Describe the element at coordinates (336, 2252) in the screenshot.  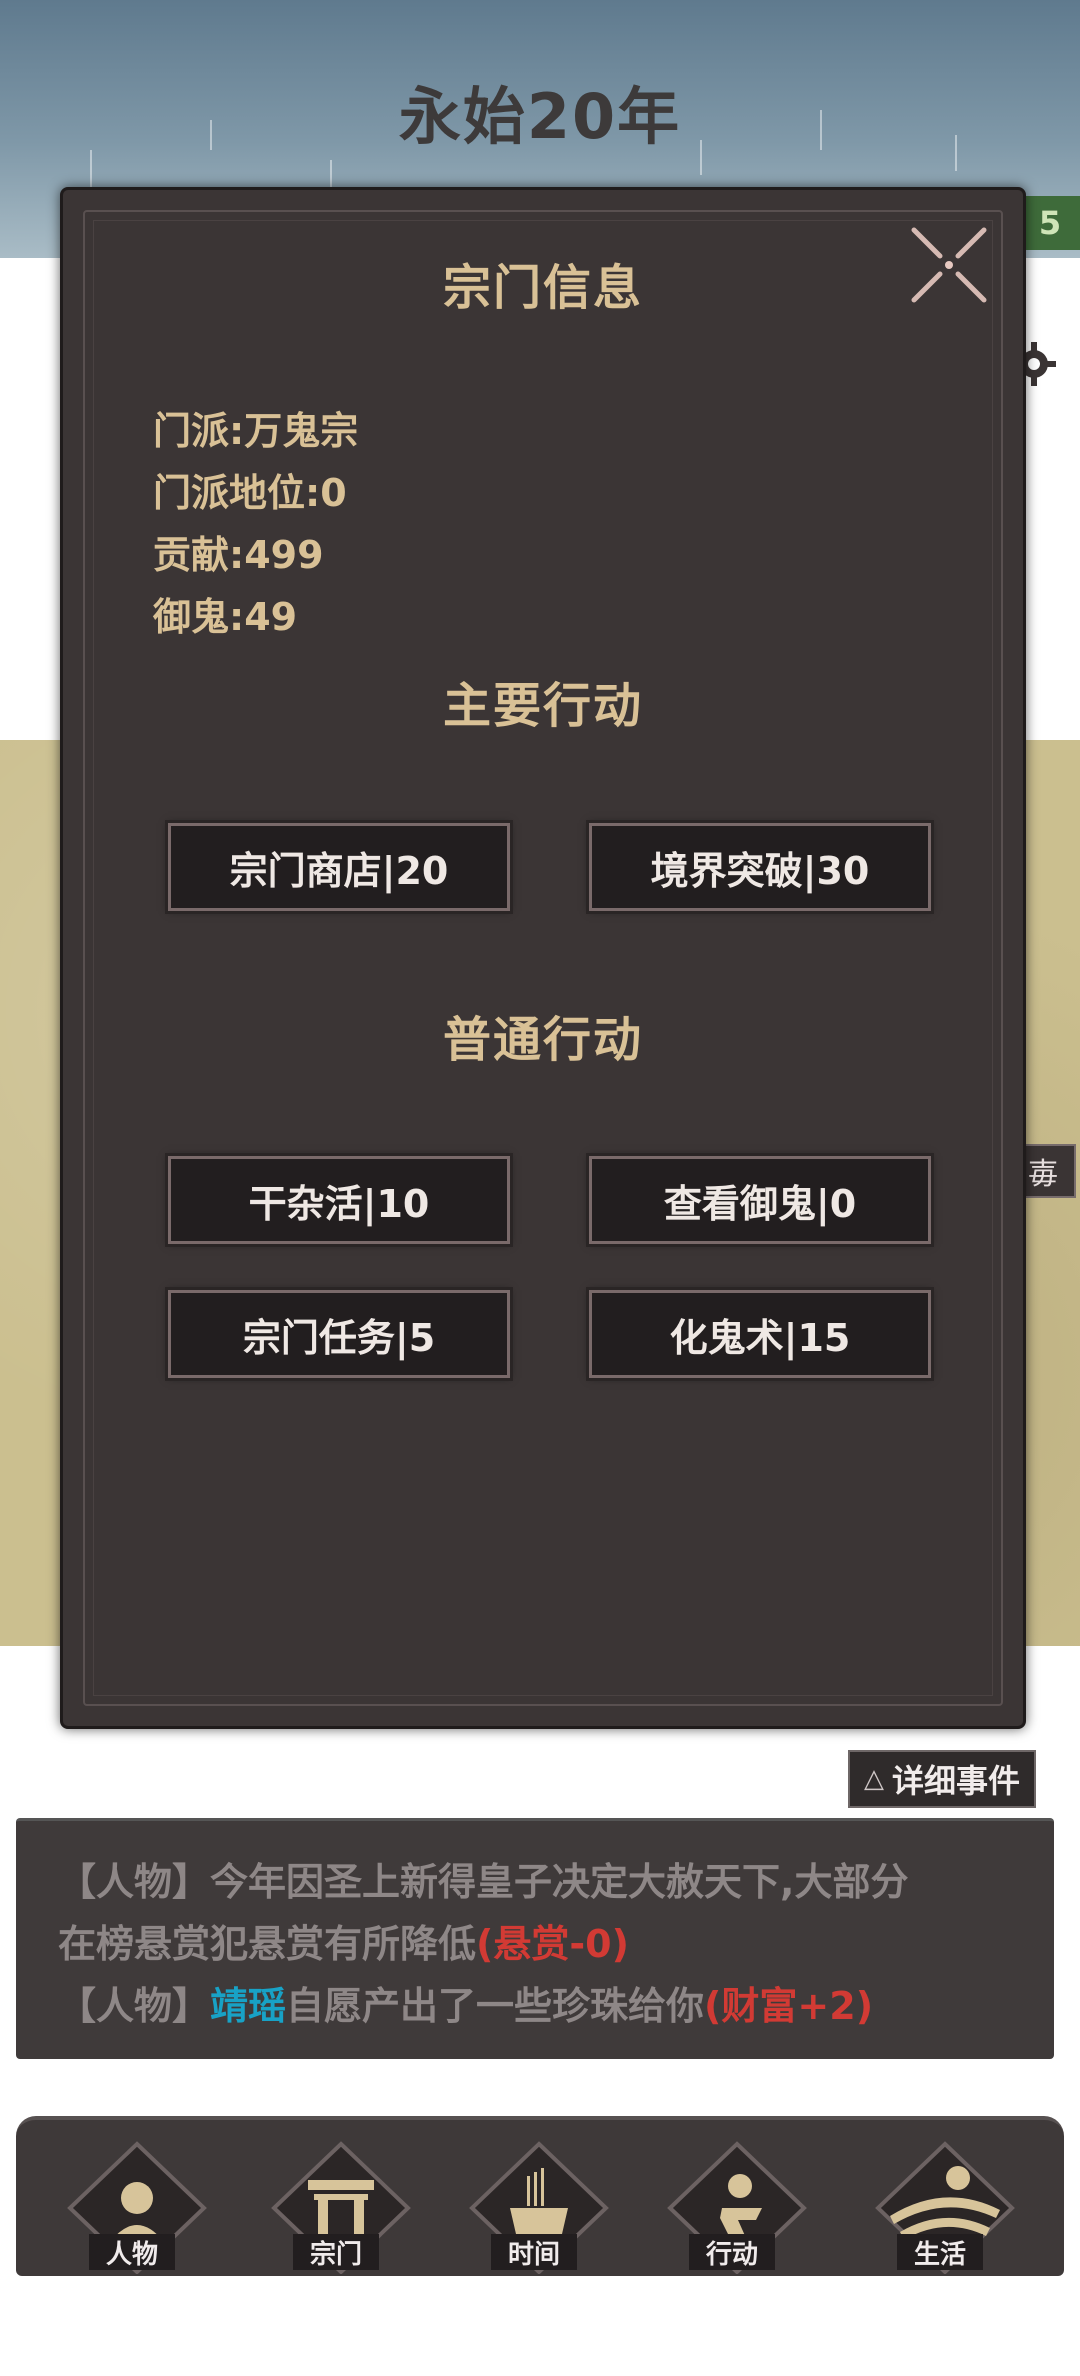
I see `nav-label: 宗门` at that location.